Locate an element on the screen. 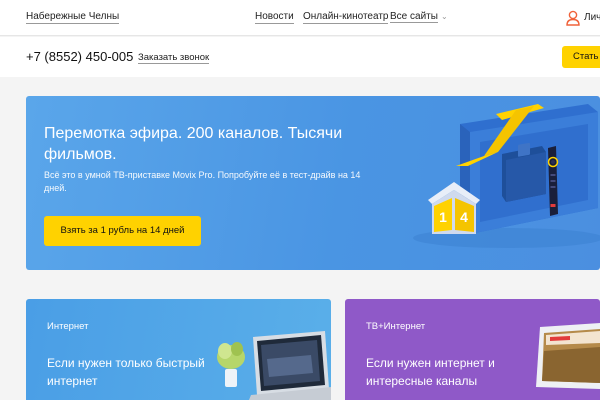  request-callback-link: Заказать звонок is located at coordinates (174, 58).